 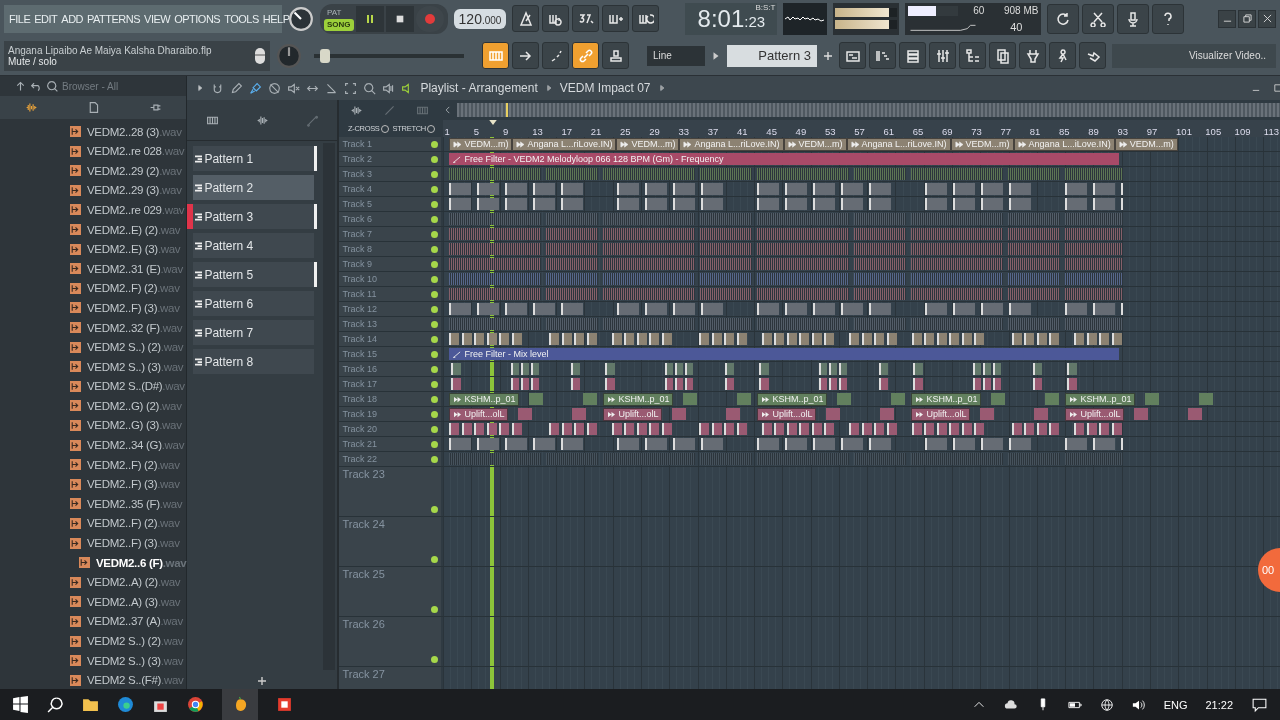 What do you see at coordinates (772, 55) in the screenshot?
I see `pattern-selector: Pattern 3` at bounding box center [772, 55].